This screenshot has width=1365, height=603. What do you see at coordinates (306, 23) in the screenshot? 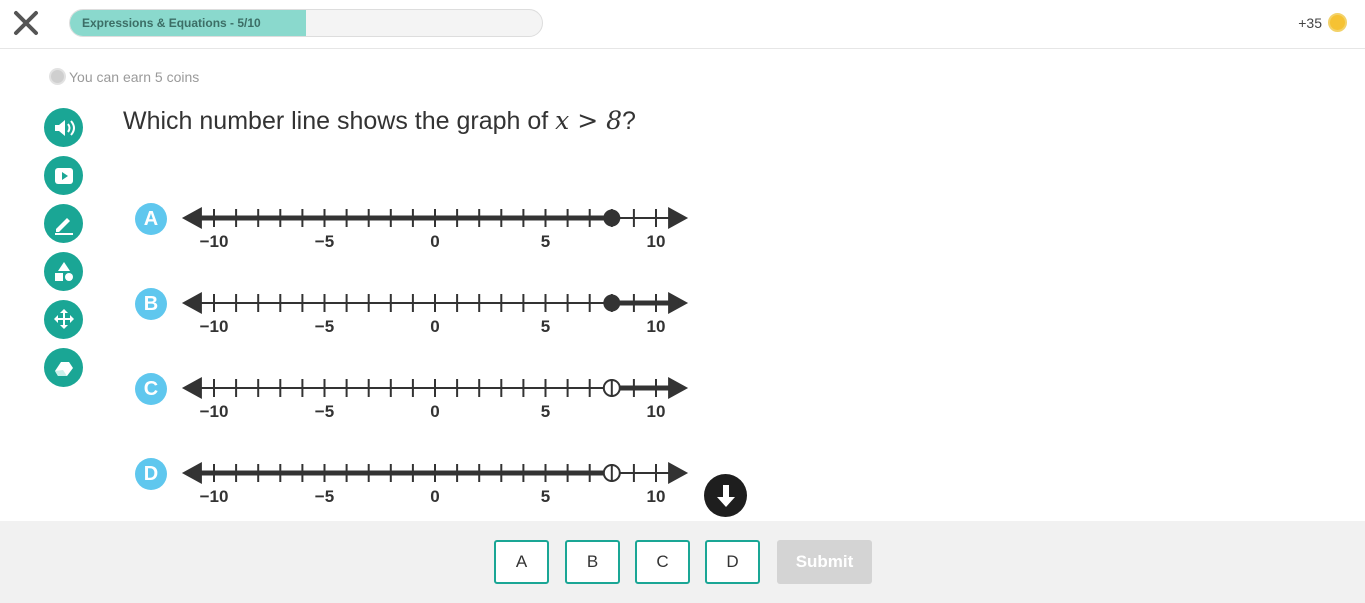
I see `progress-bar: Expressions & Equations - 5/10` at bounding box center [306, 23].